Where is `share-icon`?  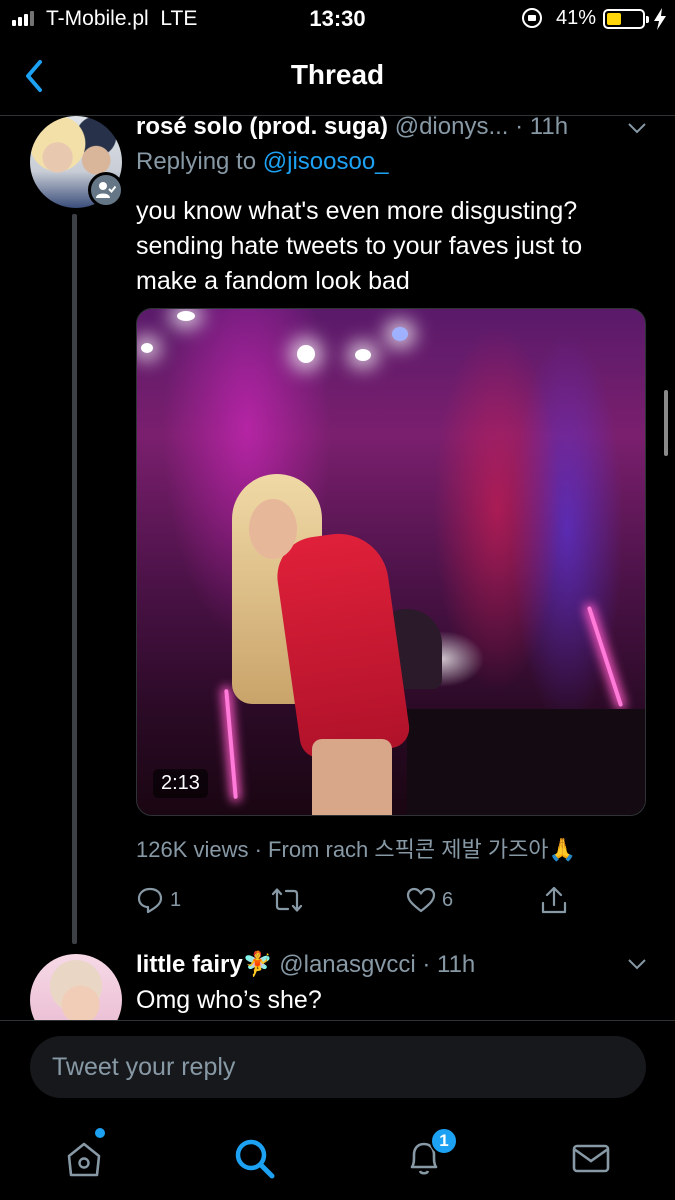 share-icon is located at coordinates (554, 900).